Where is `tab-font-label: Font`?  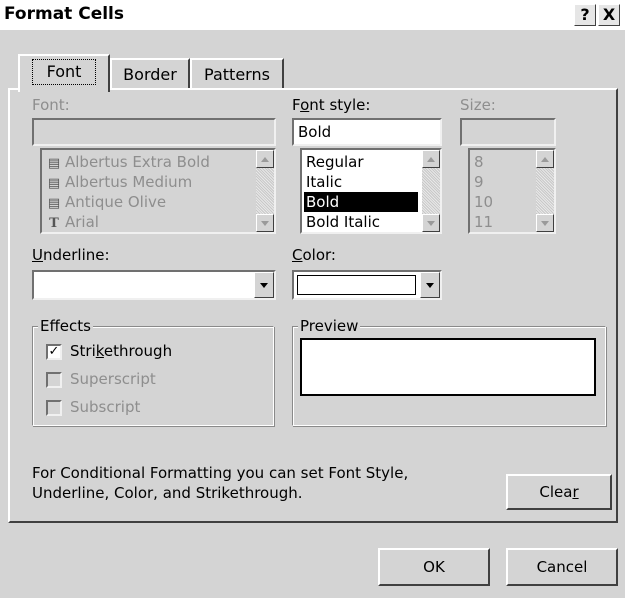
tab-font-label: Font is located at coordinates (64, 72).